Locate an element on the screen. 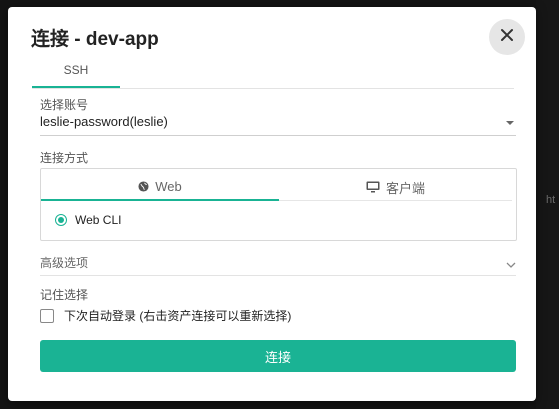 This screenshot has height=409, width=559. tab-client: 客户端 is located at coordinates (395, 187).